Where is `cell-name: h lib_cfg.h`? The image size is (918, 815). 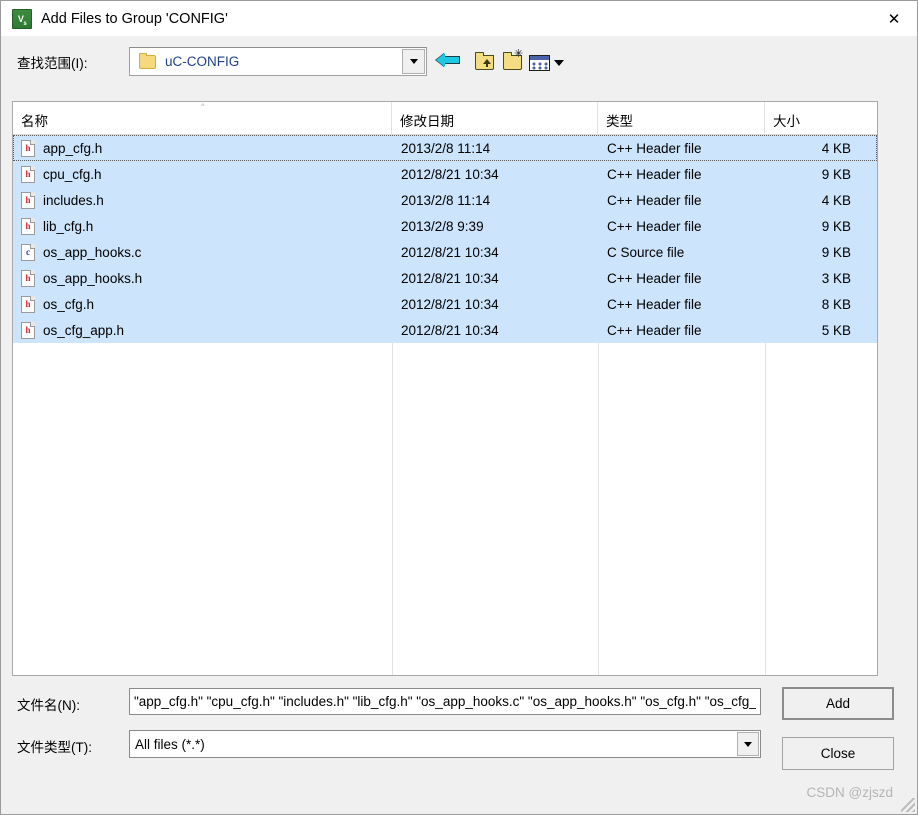 cell-name: h lib_cfg.h is located at coordinates (202, 226).